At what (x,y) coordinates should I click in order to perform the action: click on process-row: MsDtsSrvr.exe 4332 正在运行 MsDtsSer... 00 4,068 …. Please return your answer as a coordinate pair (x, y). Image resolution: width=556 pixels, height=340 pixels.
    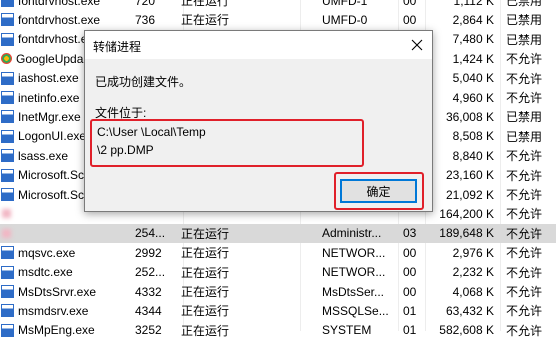
    Looking at the image, I should click on (278, 291).